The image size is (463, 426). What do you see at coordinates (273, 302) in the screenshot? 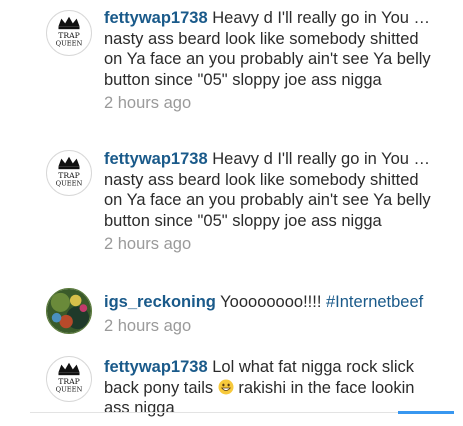
I see `comment-text: Yoooooooo!!!!` at bounding box center [273, 302].